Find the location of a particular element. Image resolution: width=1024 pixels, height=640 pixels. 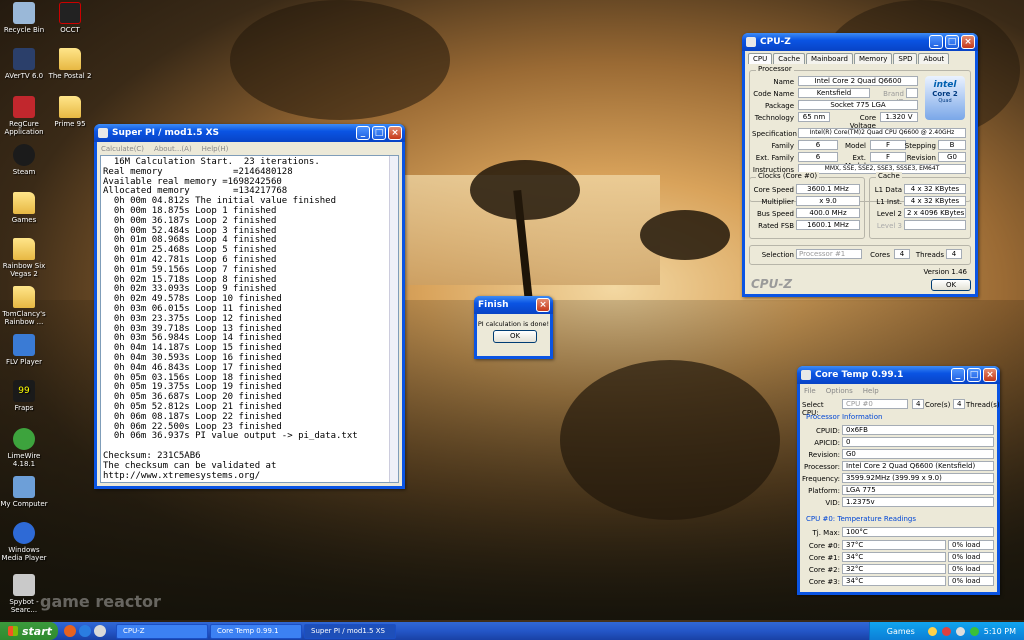

desktop-icon-regcure: RegCure Application is located at coordinates (24, 116).